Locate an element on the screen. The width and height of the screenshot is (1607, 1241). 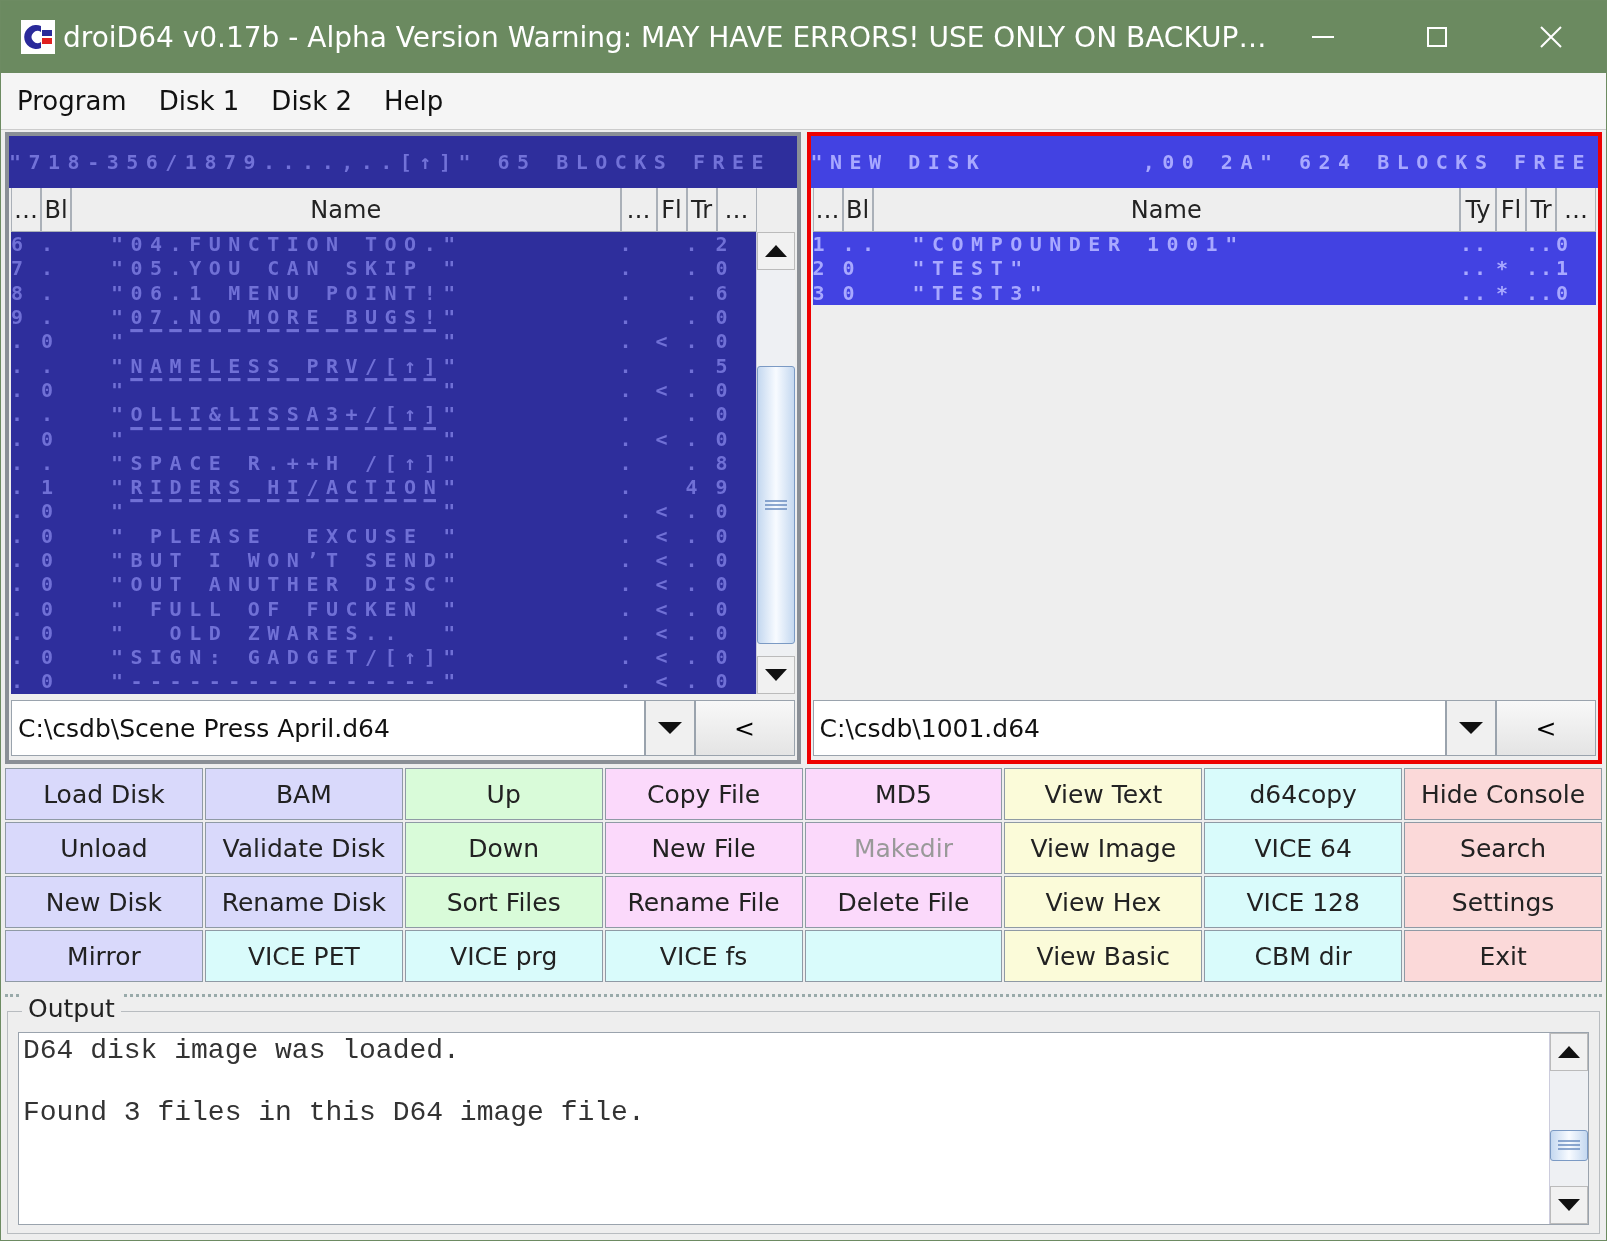
action-button: Settings is located at coordinates (1503, 902).